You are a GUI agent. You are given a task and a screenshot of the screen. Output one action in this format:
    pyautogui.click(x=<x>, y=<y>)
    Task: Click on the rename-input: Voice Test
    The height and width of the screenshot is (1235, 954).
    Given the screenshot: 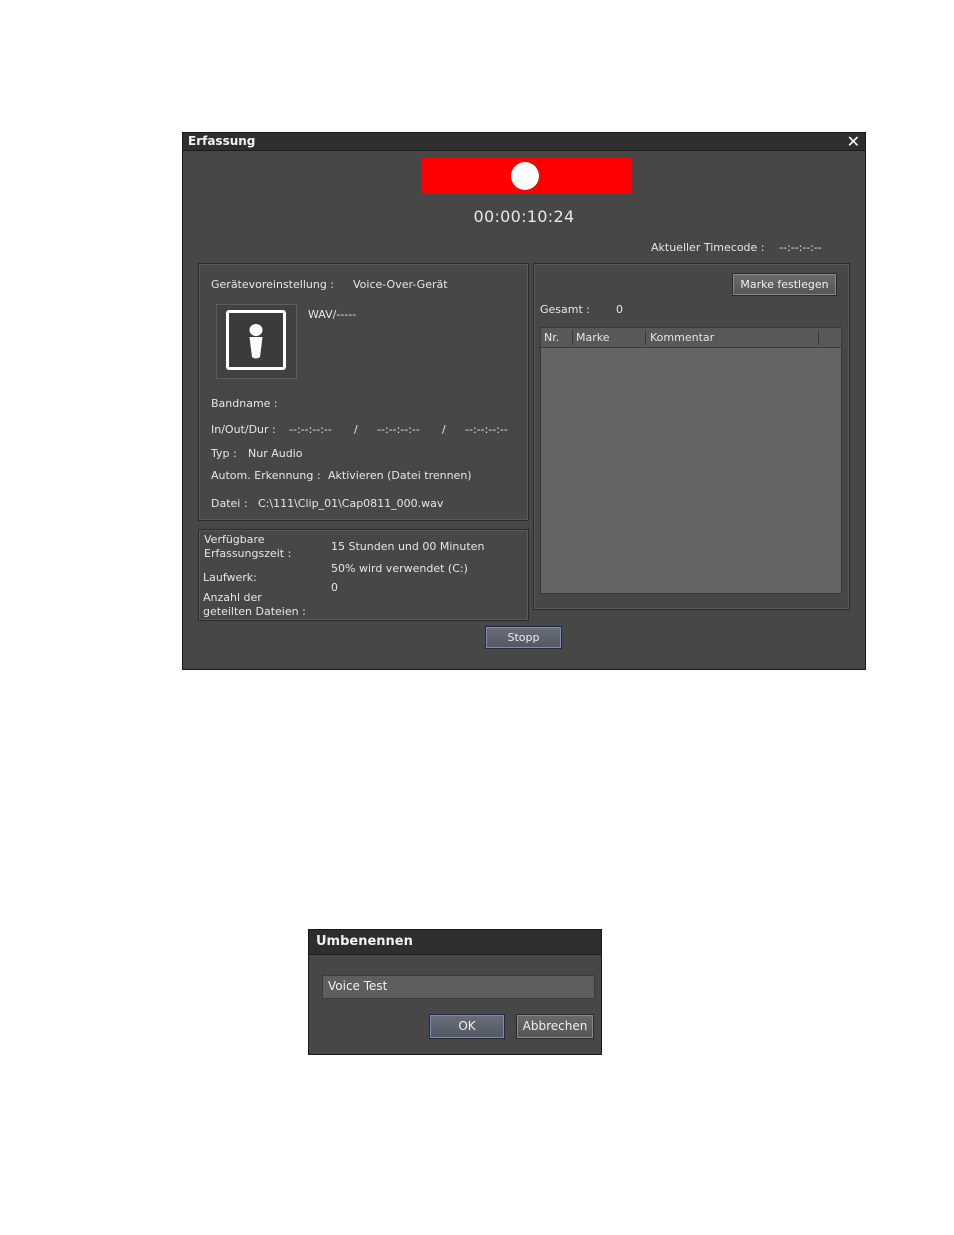 What is the action you would take?
    pyautogui.click(x=458, y=987)
    